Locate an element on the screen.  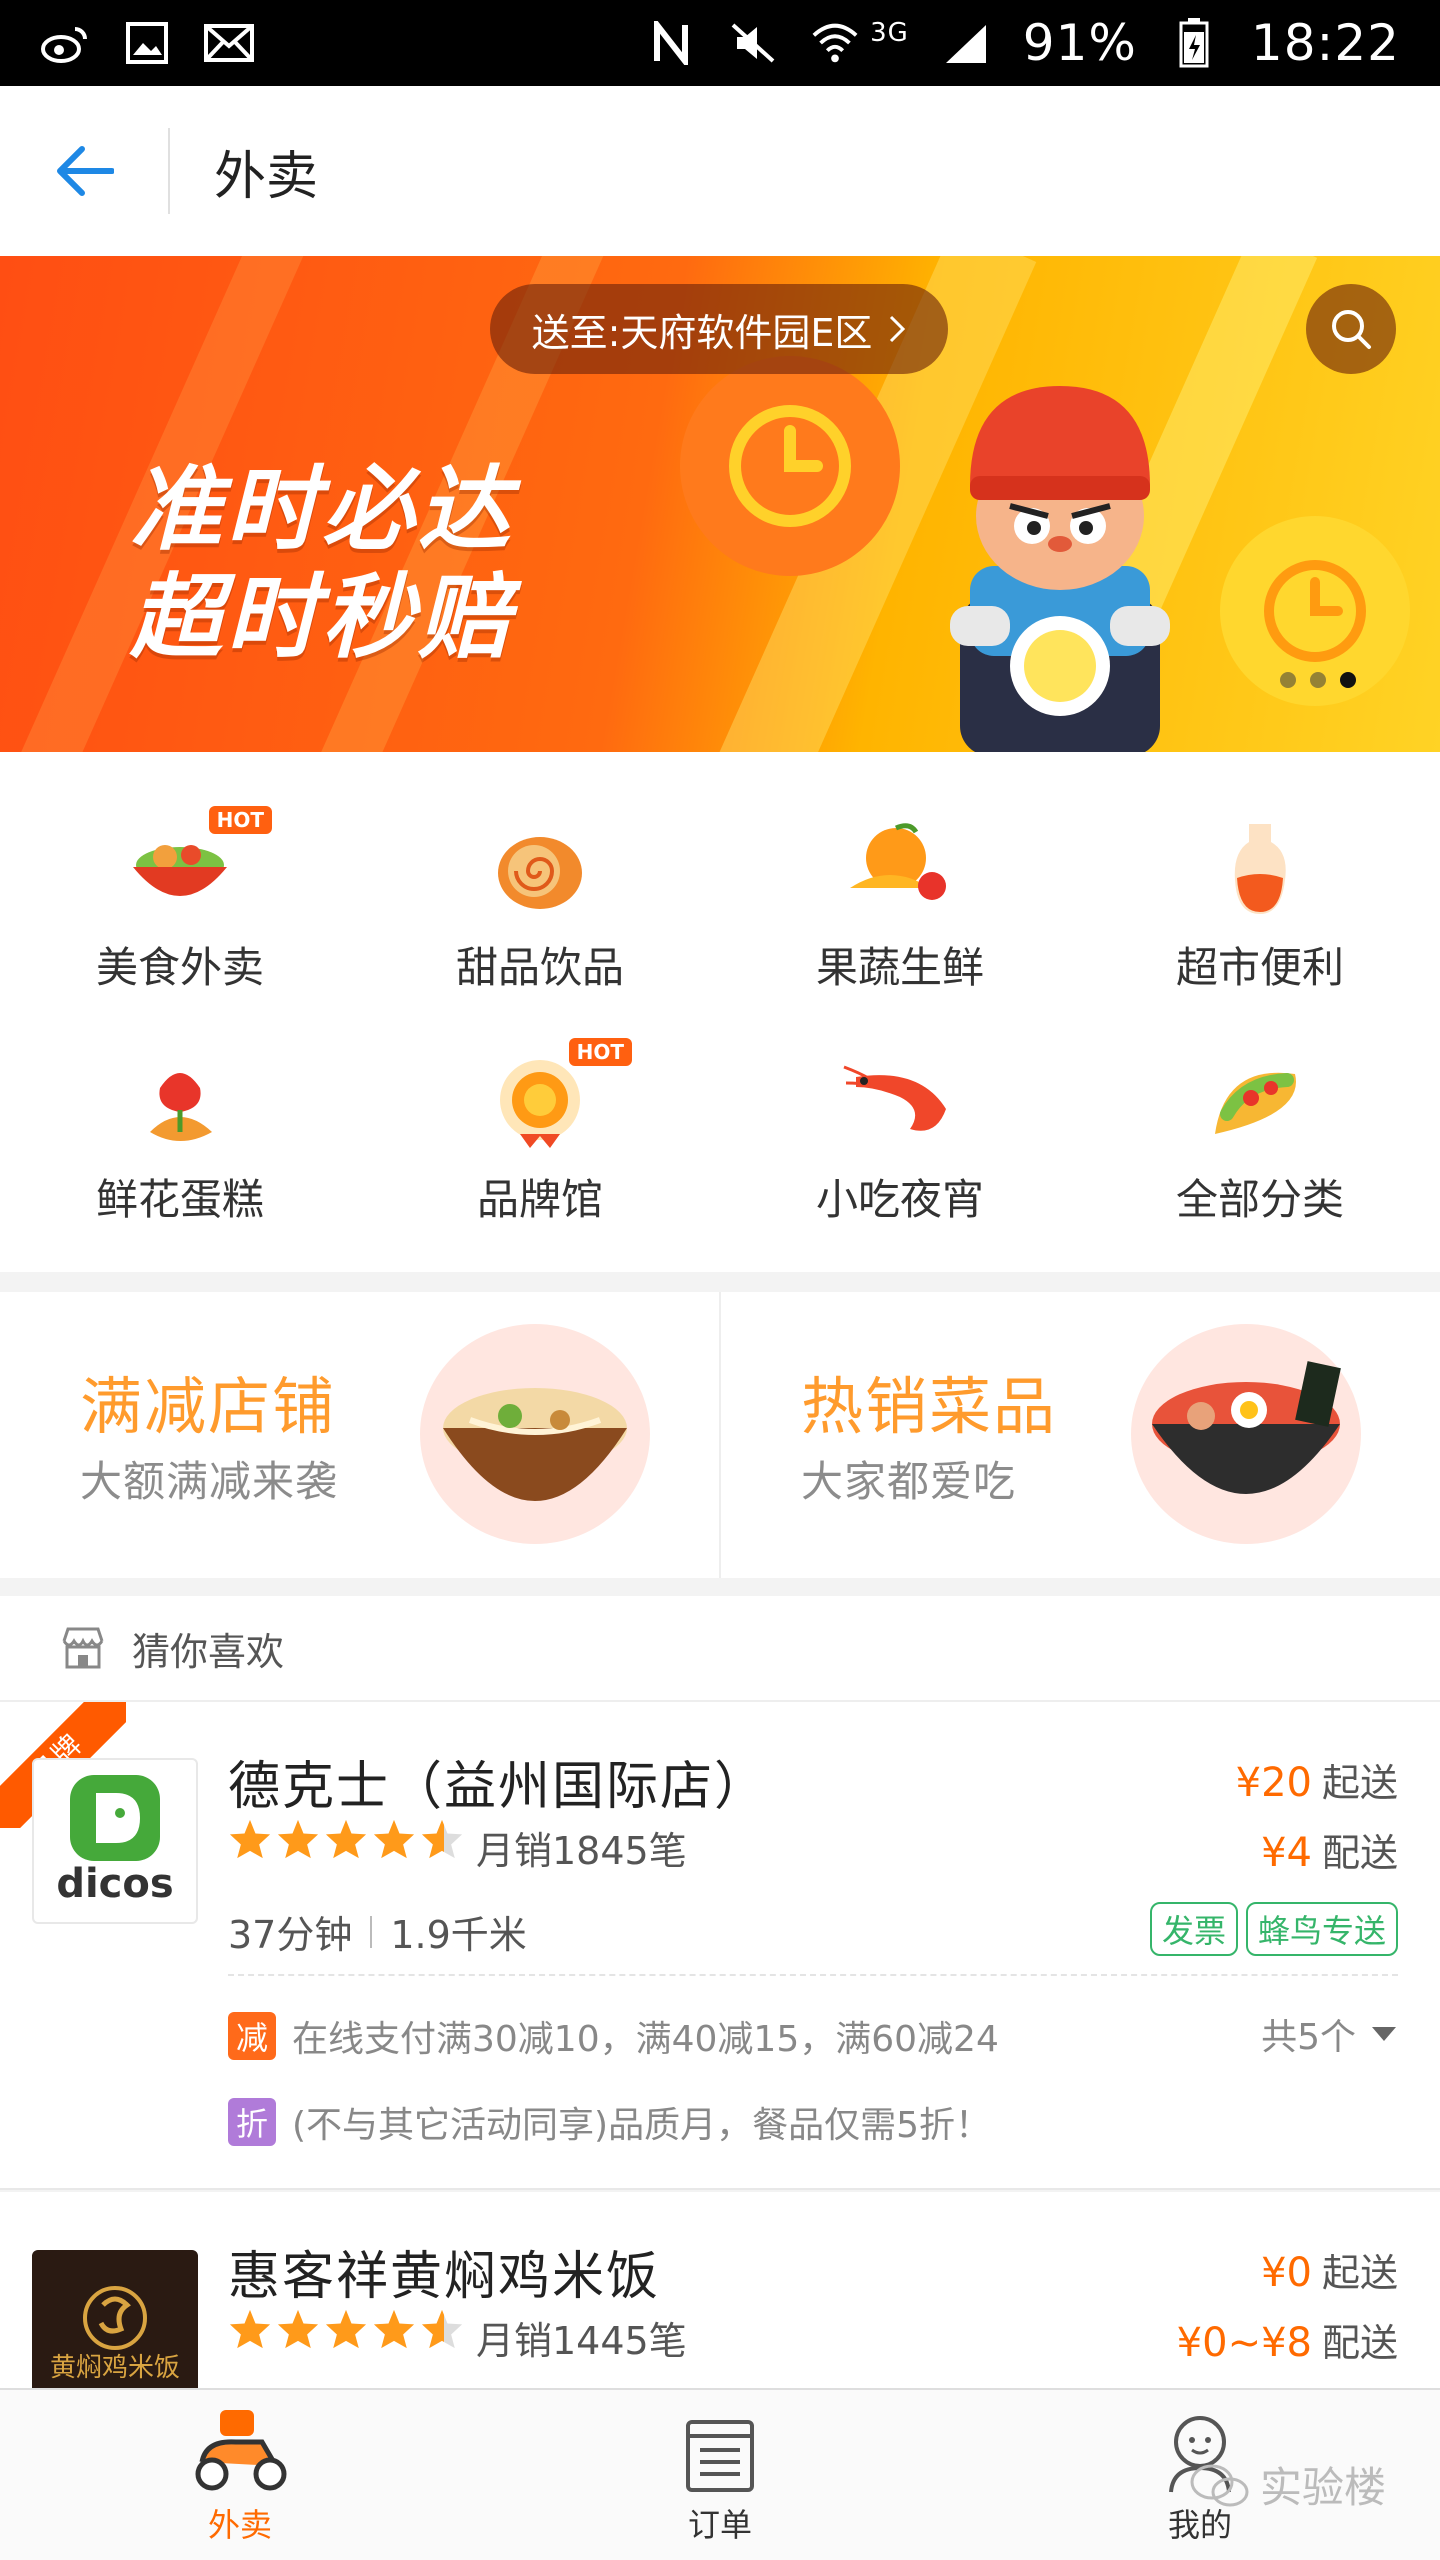
min-order-value: ¥20 is located at coordinates (1273, 1783).